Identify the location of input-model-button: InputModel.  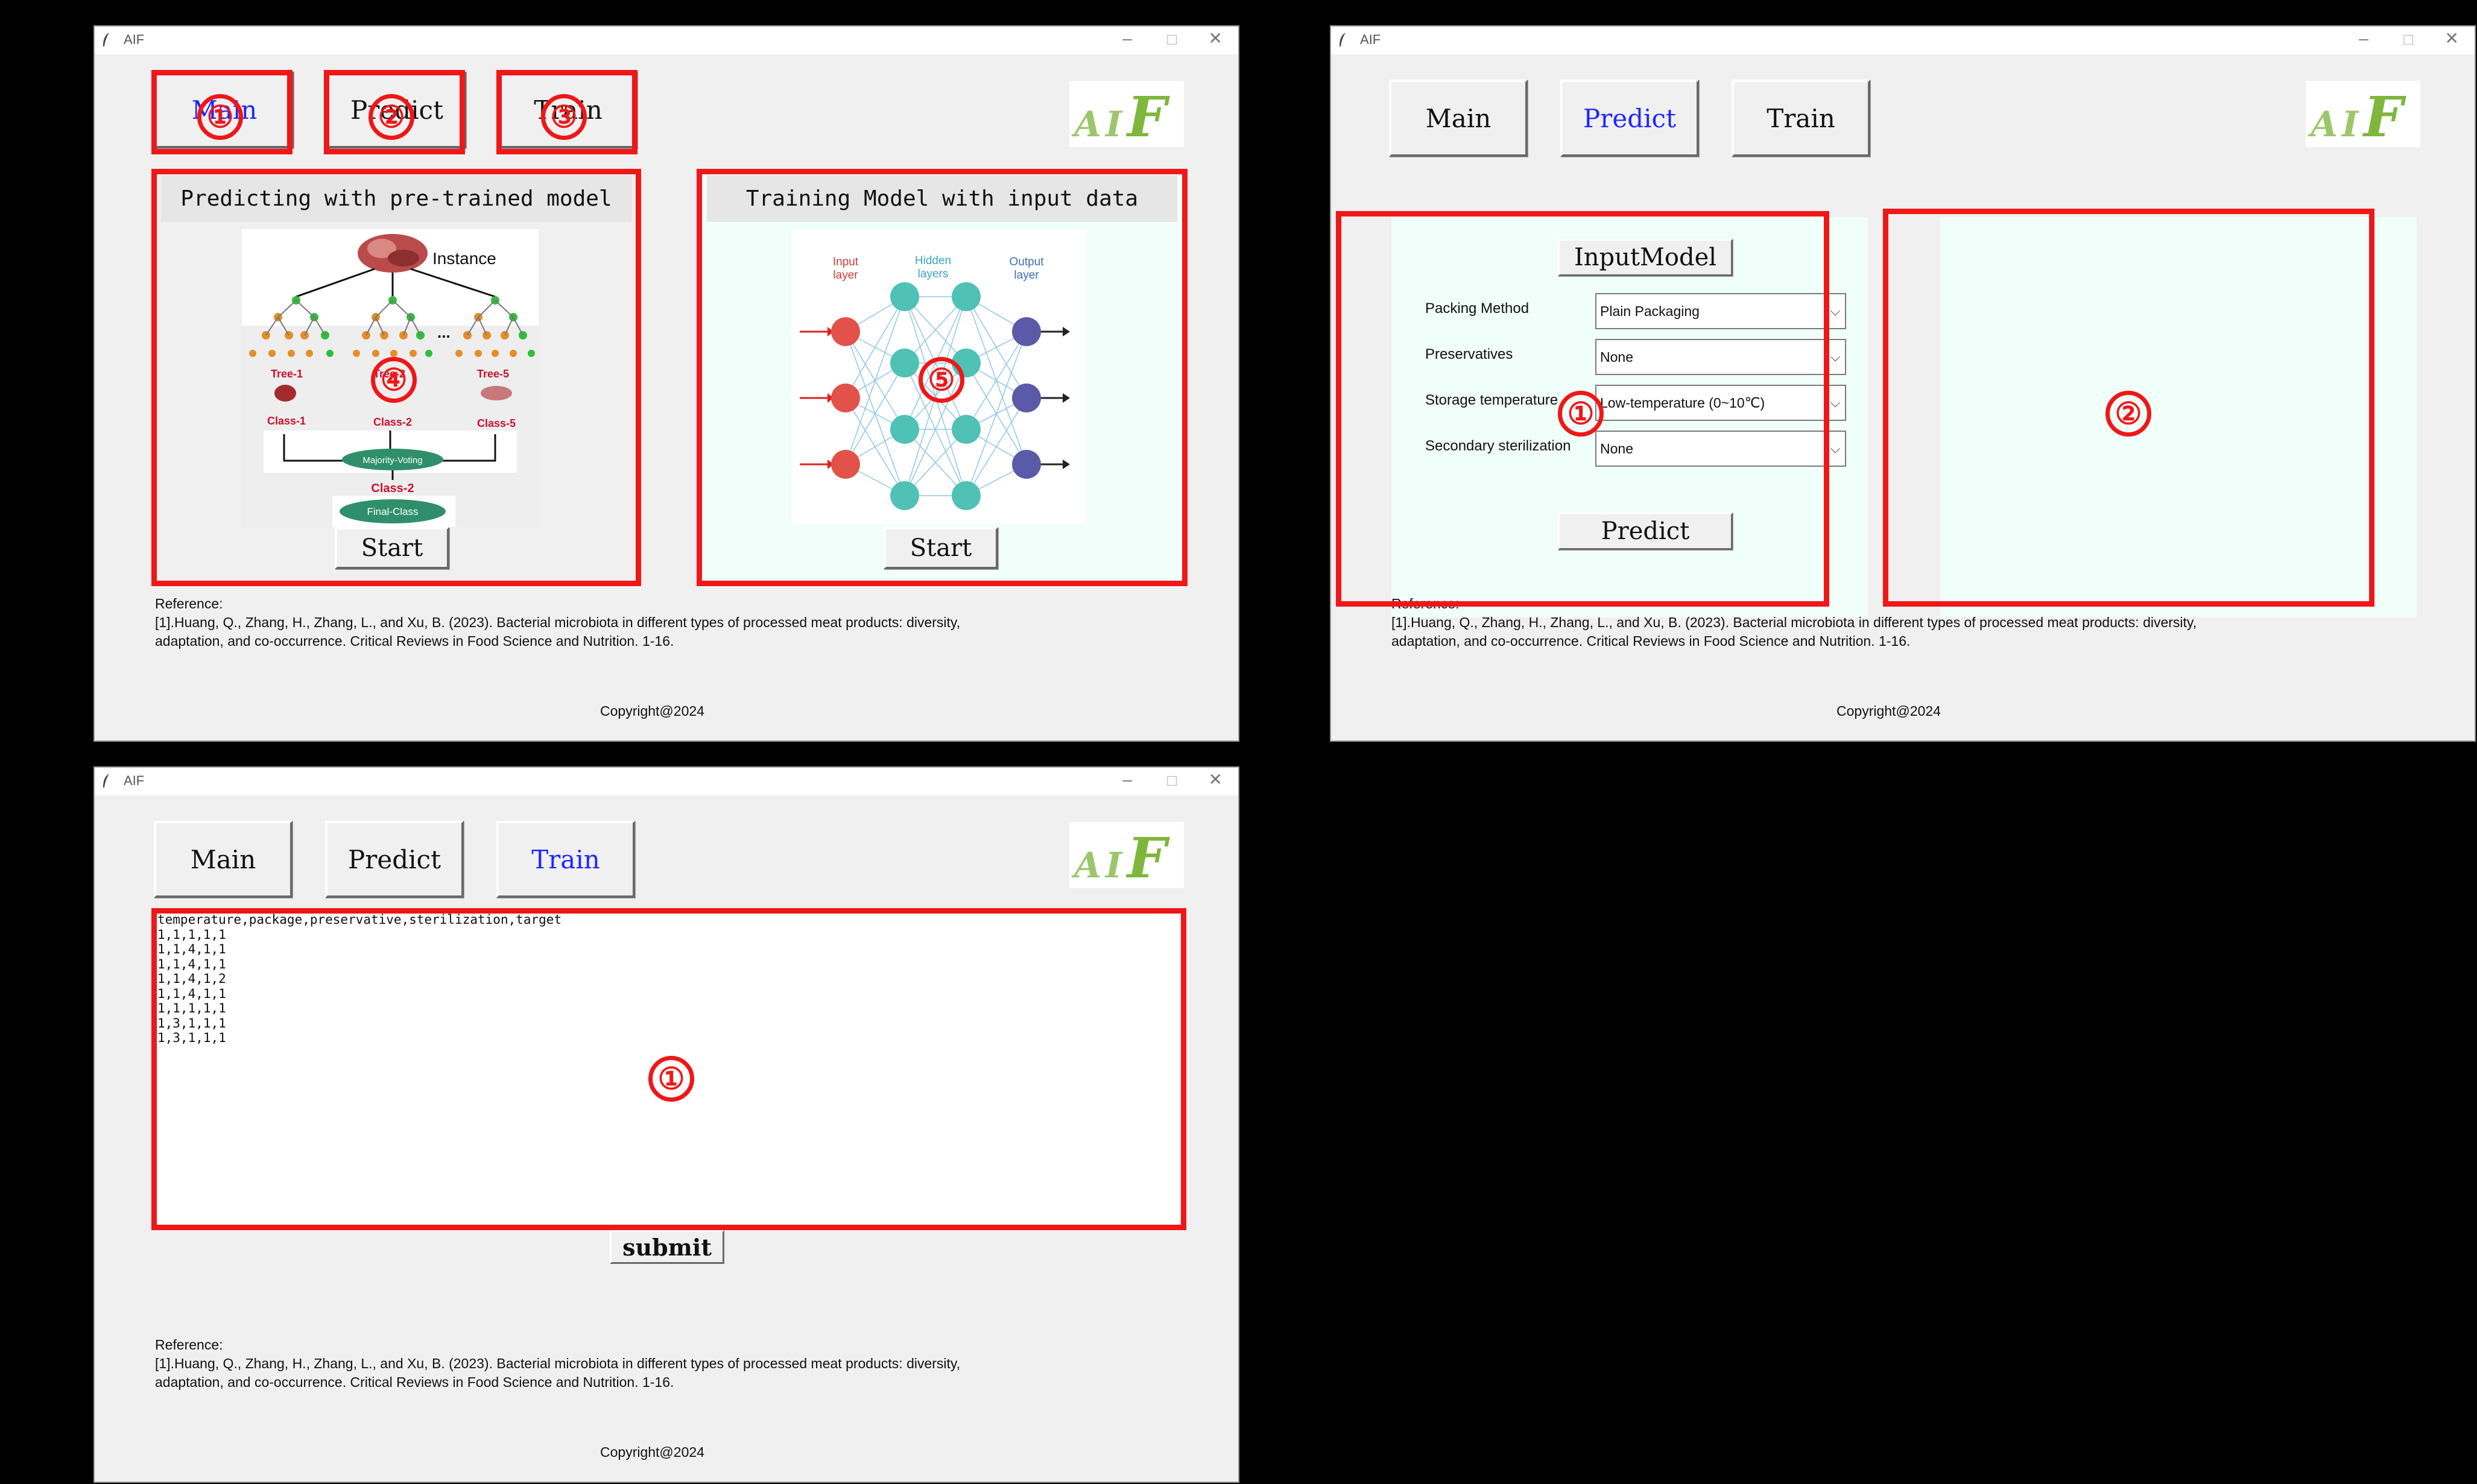
(1645, 257).